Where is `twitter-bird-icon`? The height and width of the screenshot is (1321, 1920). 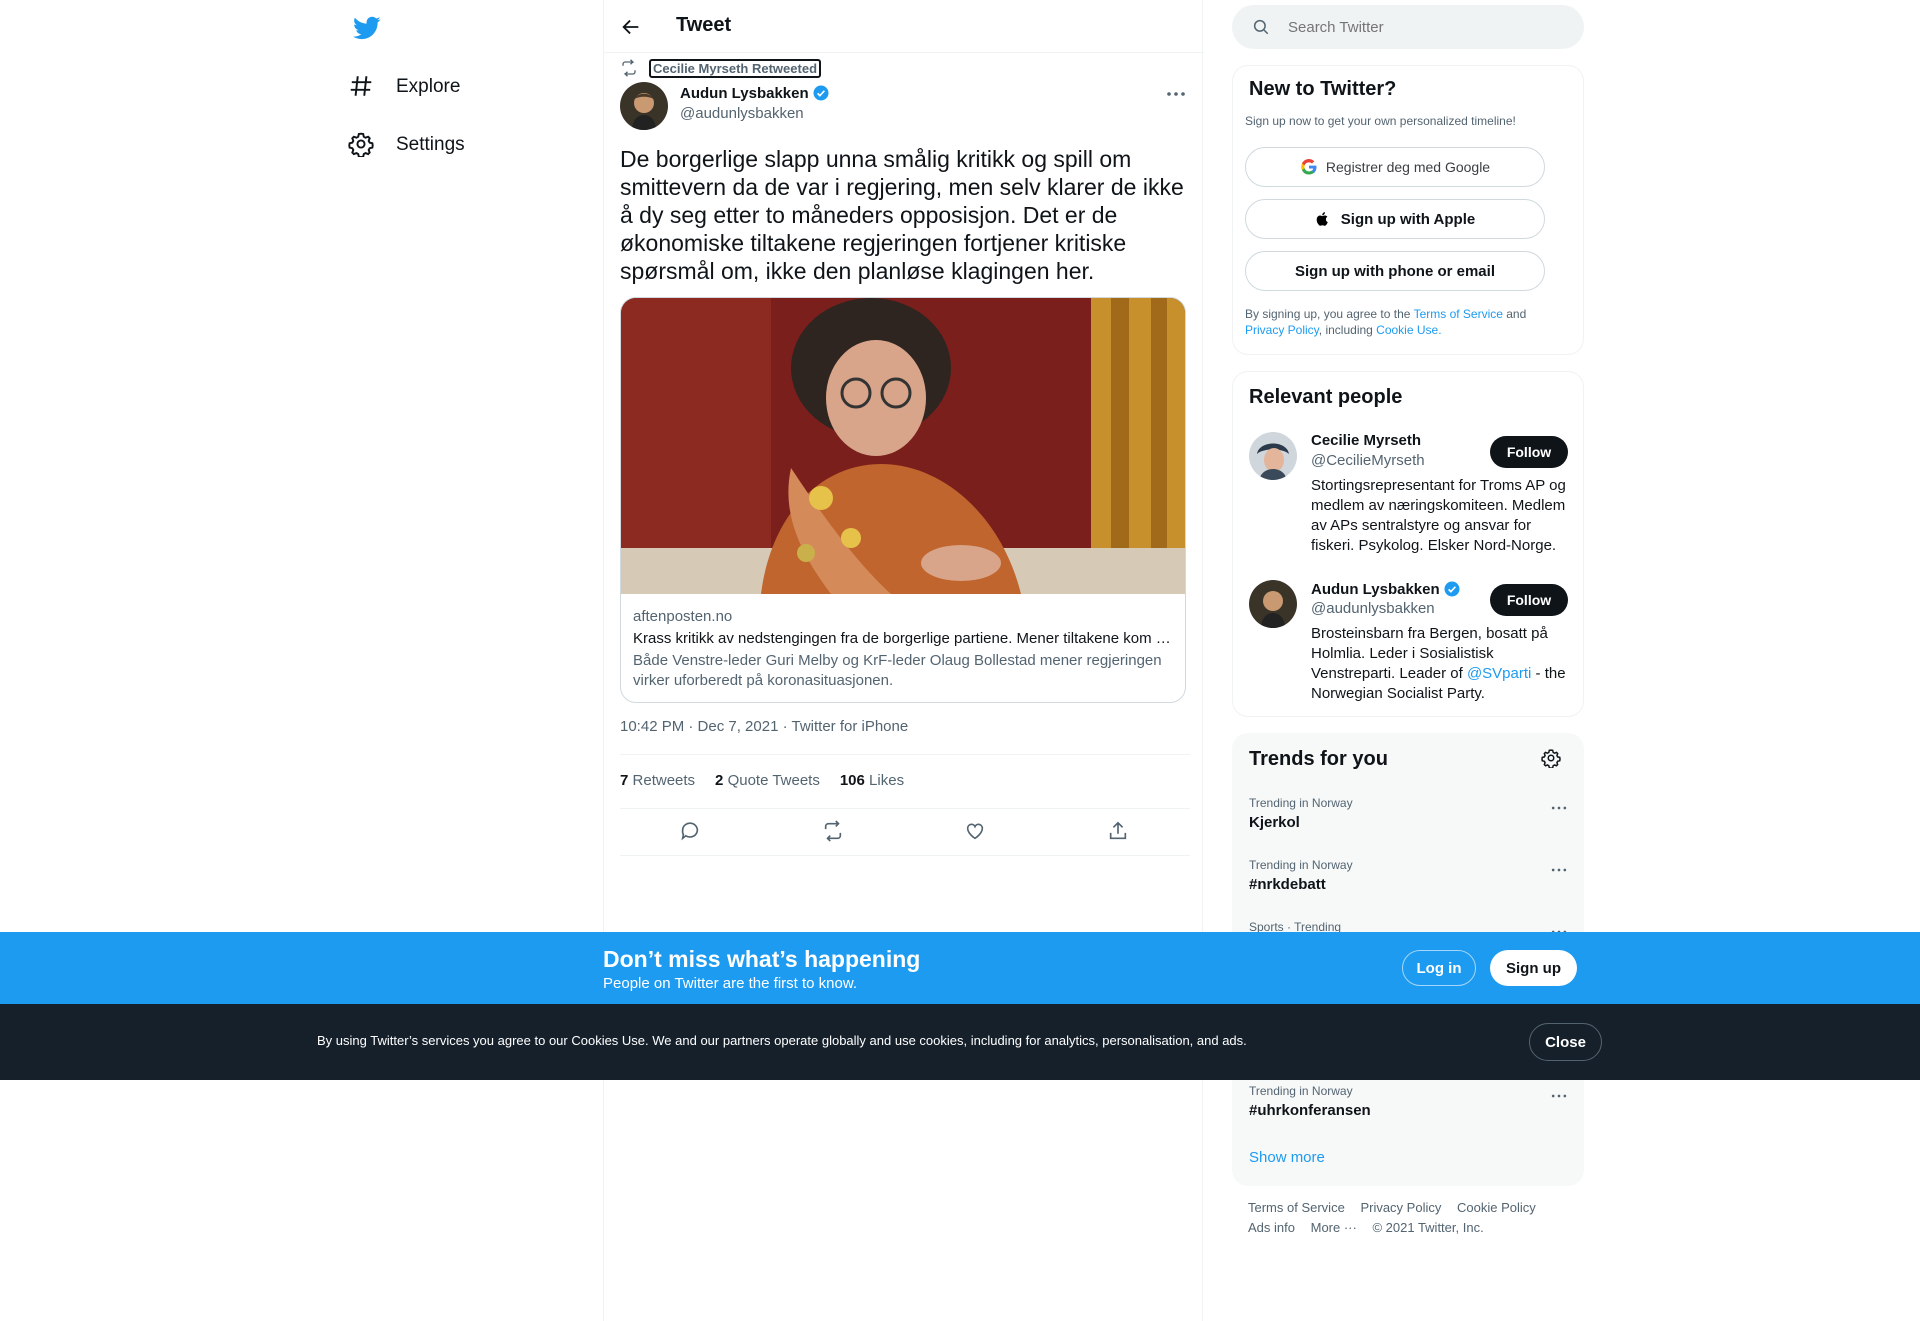
twitter-bird-icon is located at coordinates (367, 28).